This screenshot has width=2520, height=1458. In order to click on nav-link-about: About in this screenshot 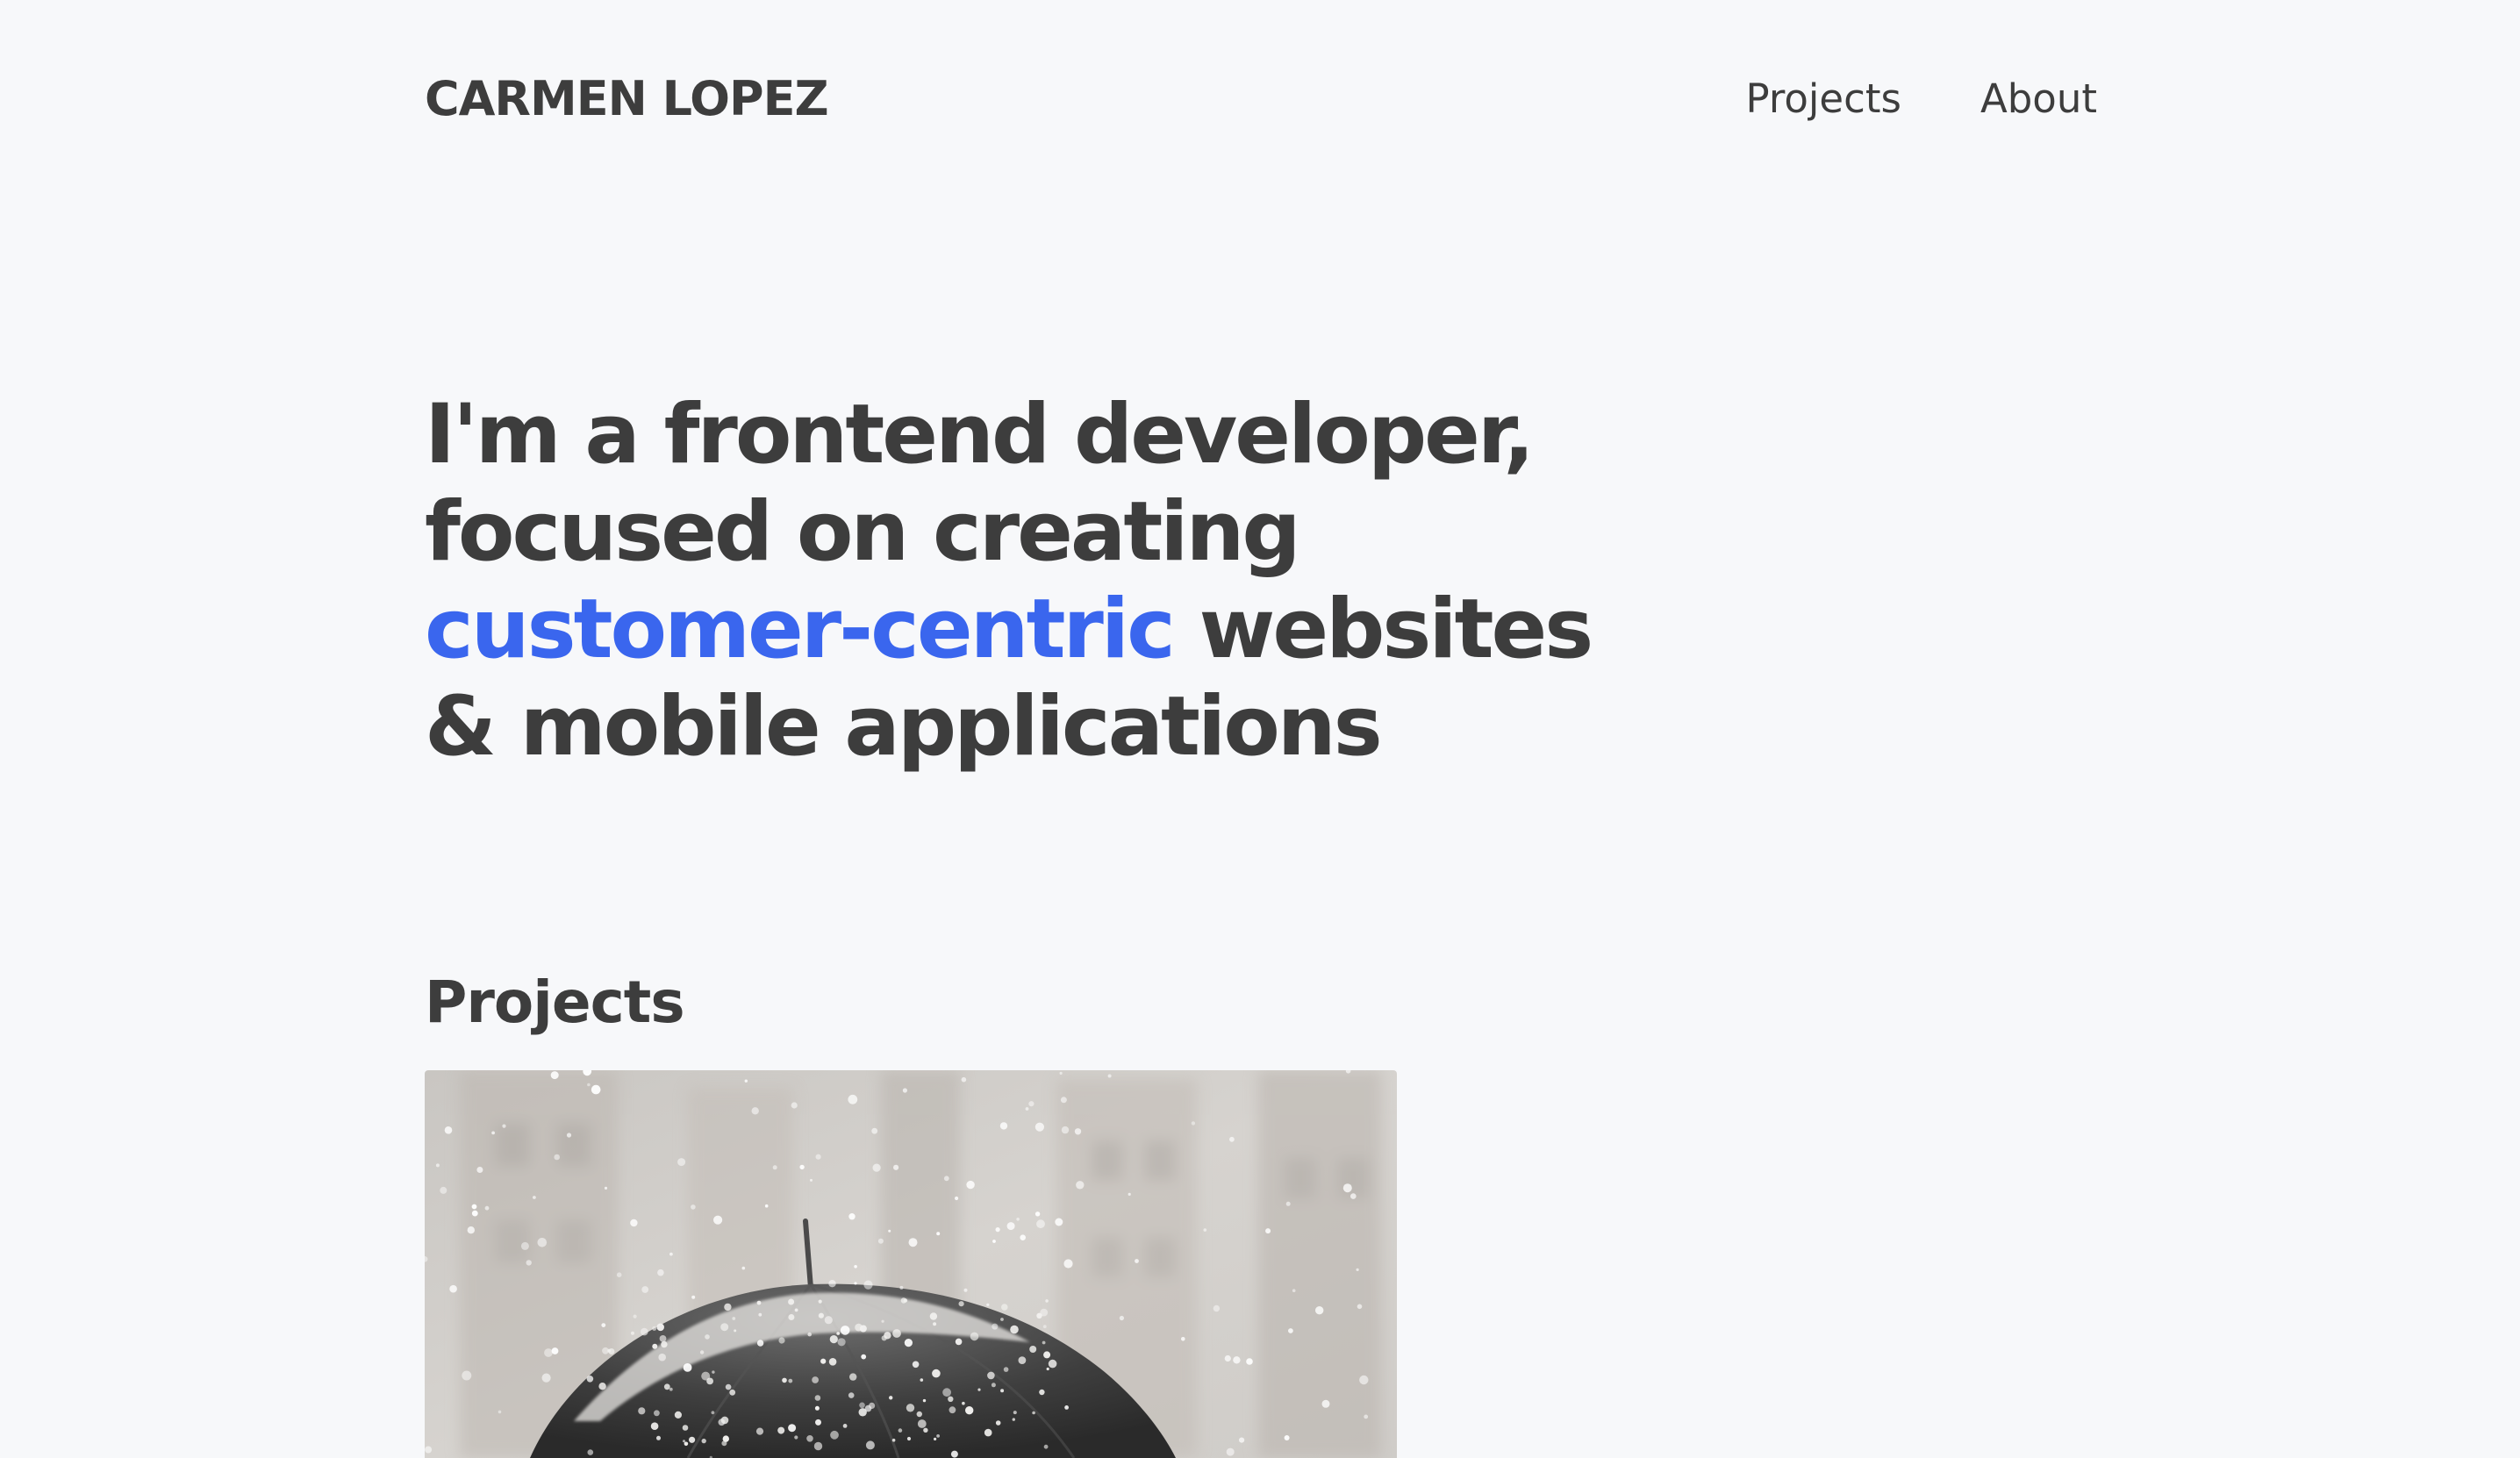, I will do `click(2038, 99)`.